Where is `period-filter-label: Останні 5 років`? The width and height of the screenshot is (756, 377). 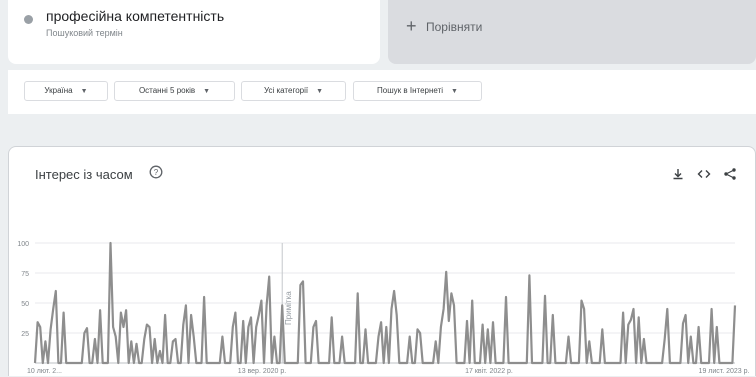 period-filter-label: Останні 5 років is located at coordinates (167, 90).